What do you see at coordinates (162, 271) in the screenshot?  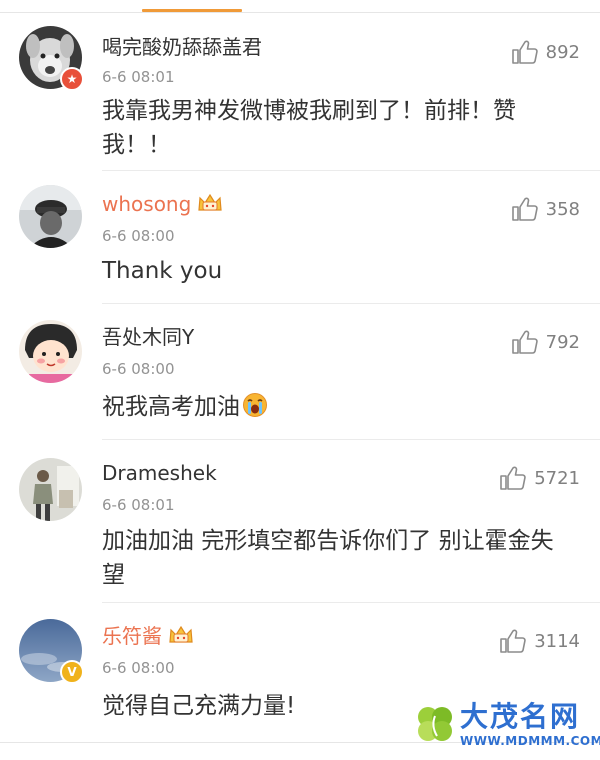 I see `comment-text: Thank you` at bounding box center [162, 271].